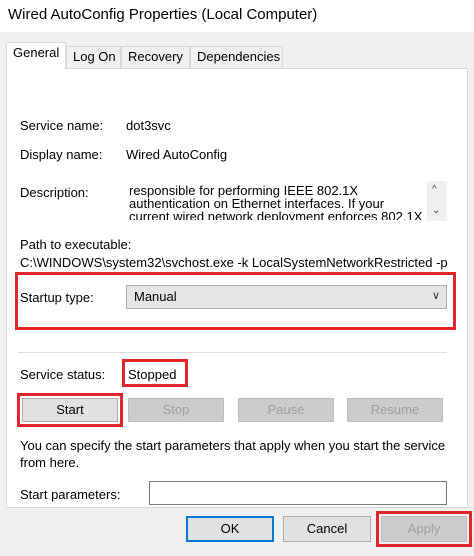 This screenshot has height=556, width=474. Describe the element at coordinates (436, 210) in the screenshot. I see `scroll-down-icon: ⌄` at that location.